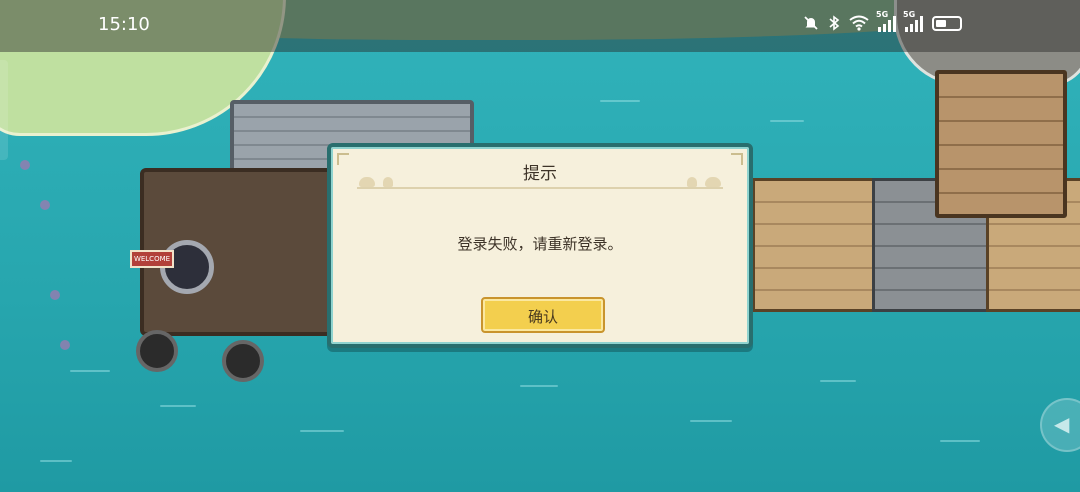  Describe the element at coordinates (859, 23) in the screenshot. I see `wifi-icon` at that location.